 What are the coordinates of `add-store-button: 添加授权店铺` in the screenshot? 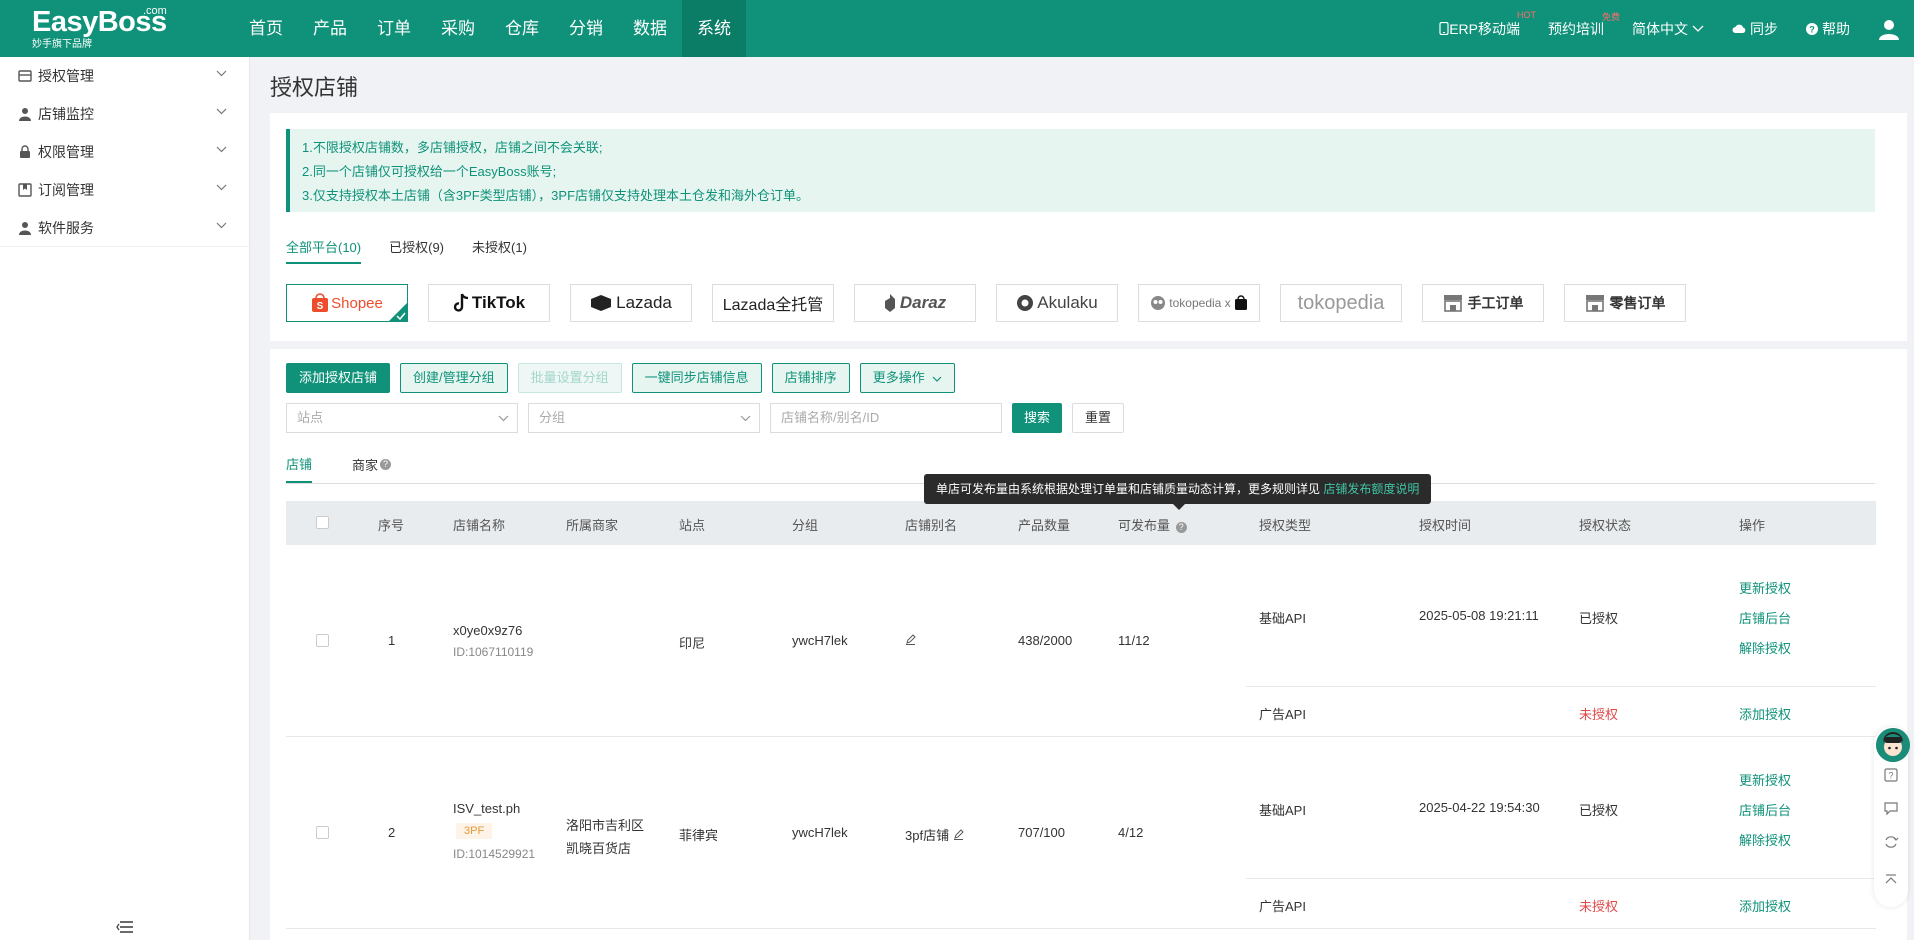 It's located at (338, 378).